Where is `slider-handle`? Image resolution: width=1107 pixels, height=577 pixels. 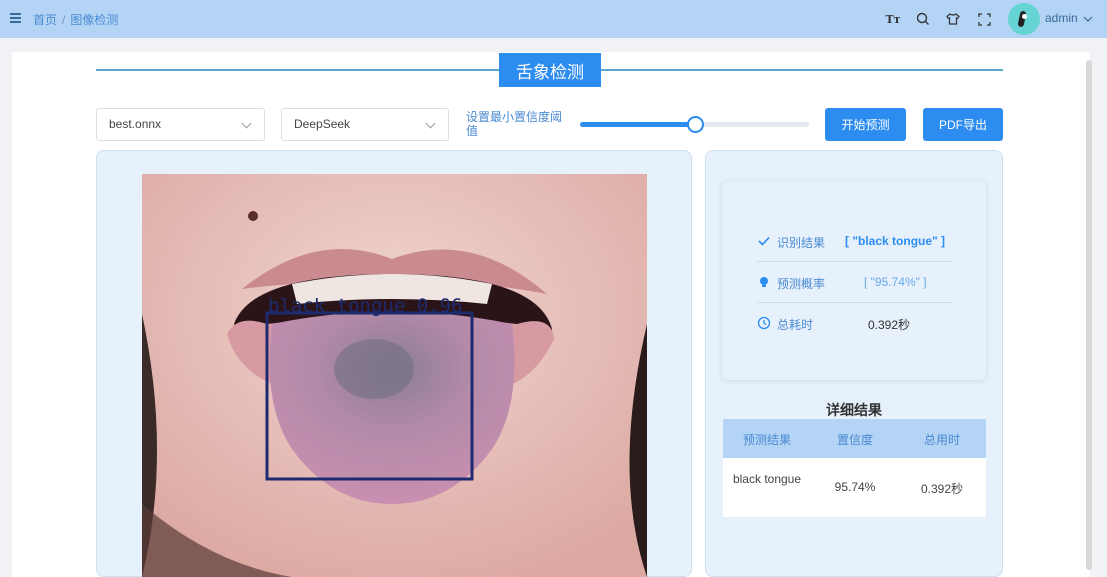
slider-handle is located at coordinates (695, 124).